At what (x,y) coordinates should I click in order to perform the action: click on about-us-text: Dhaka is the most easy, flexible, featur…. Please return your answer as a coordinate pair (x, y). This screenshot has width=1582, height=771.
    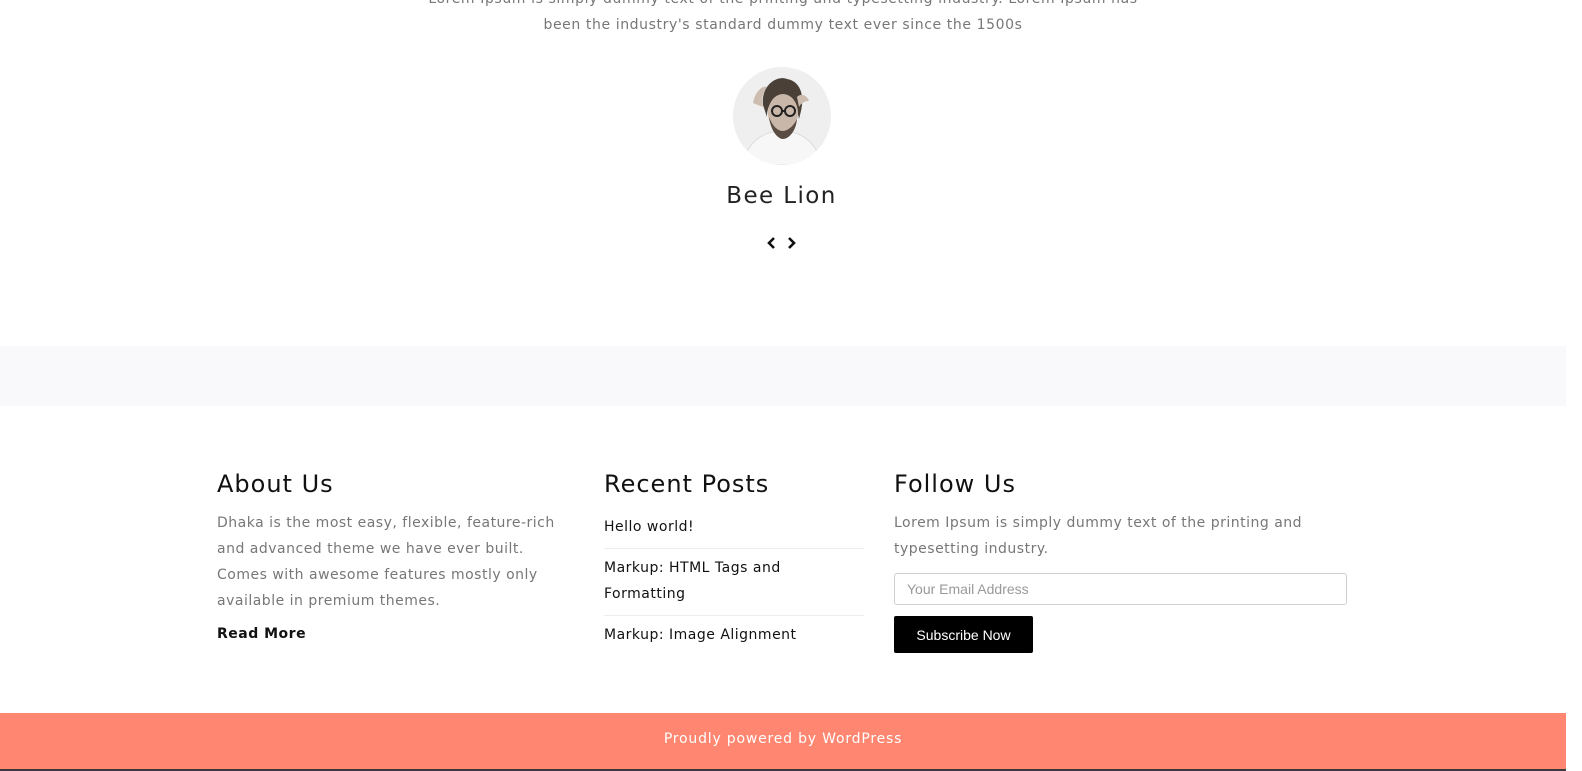
    Looking at the image, I should click on (386, 562).